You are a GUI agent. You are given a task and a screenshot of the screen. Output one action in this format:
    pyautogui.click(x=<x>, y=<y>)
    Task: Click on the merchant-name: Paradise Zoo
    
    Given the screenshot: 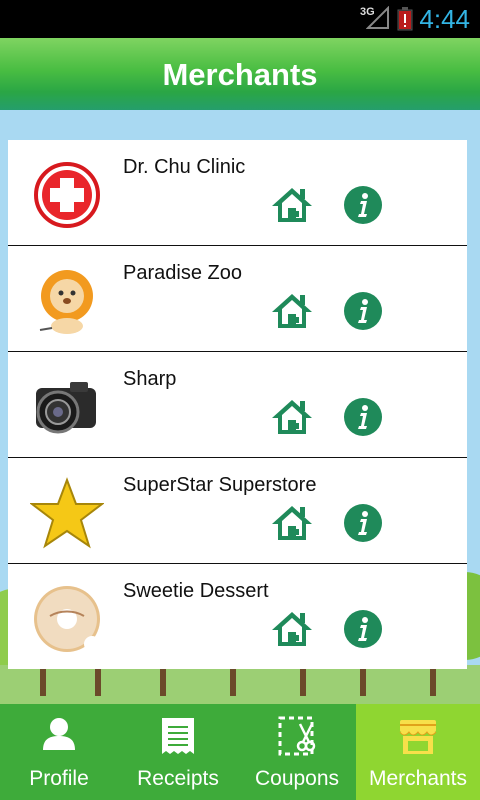 What is the action you would take?
    pyautogui.click(x=182, y=273)
    